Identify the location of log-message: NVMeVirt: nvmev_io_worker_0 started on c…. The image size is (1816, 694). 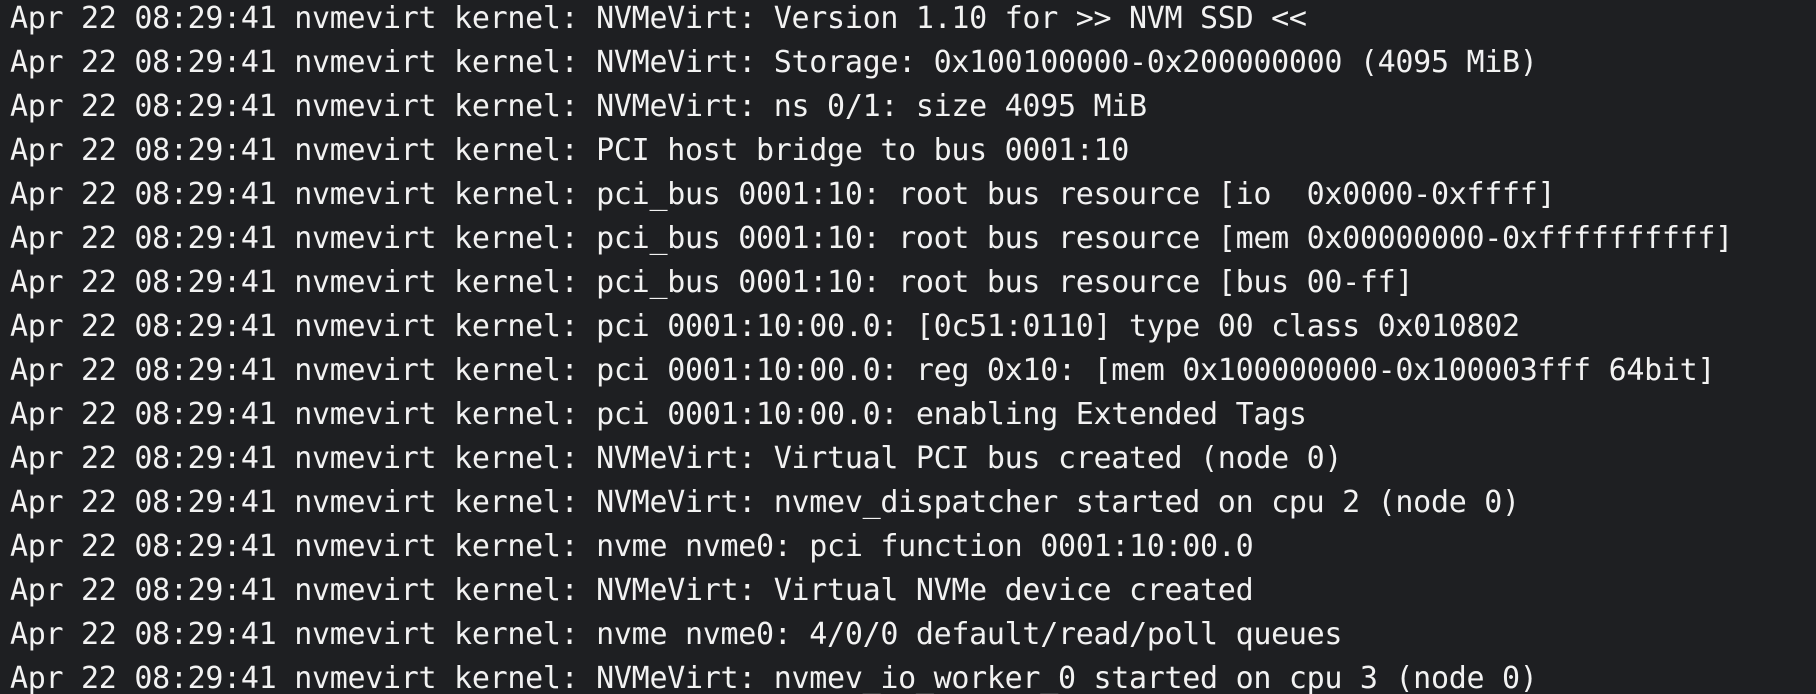
(1067, 677).